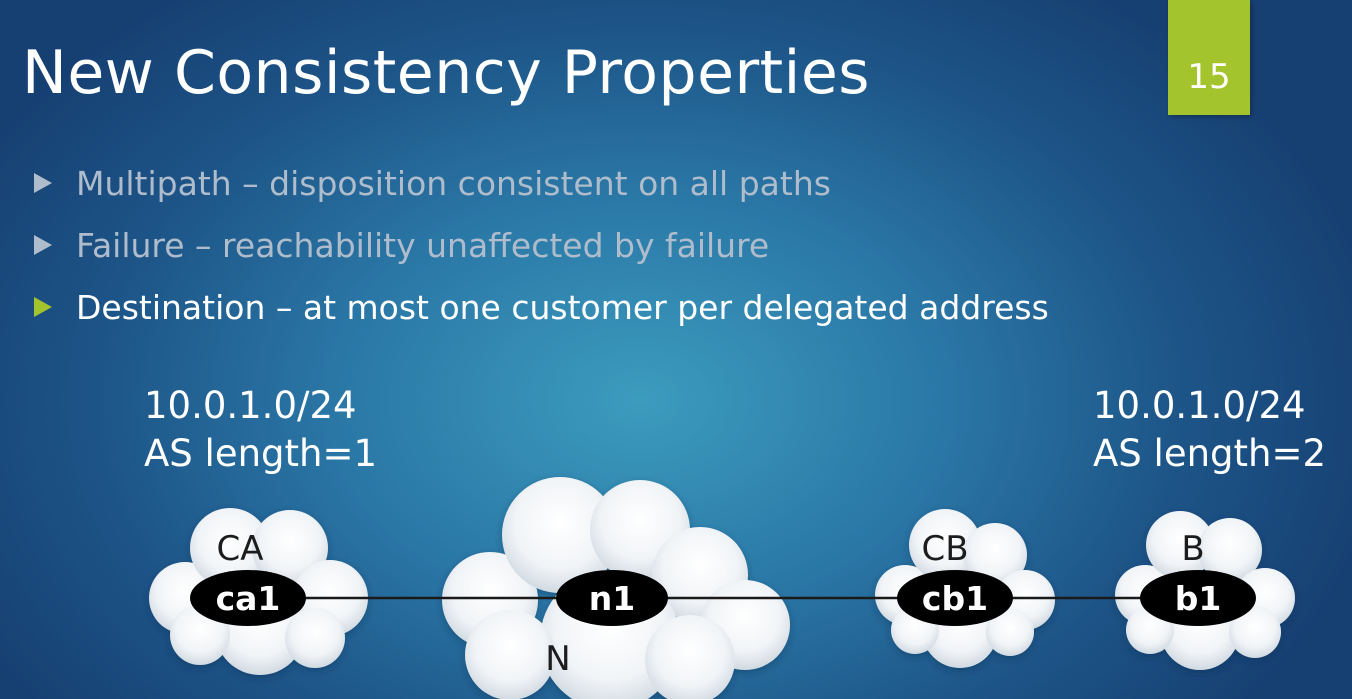 Image resolution: width=1352 pixels, height=699 pixels. I want to click on node-label-cb1: cb1, so click(955, 598).